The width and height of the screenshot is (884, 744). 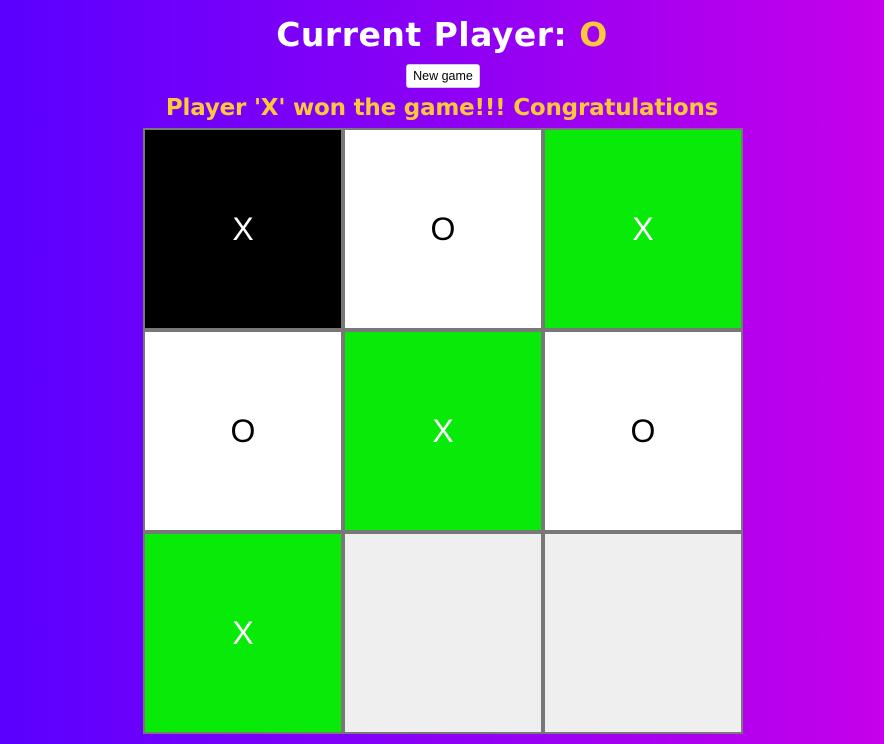 I want to click on board-cell-3: X, so click(x=643, y=229).